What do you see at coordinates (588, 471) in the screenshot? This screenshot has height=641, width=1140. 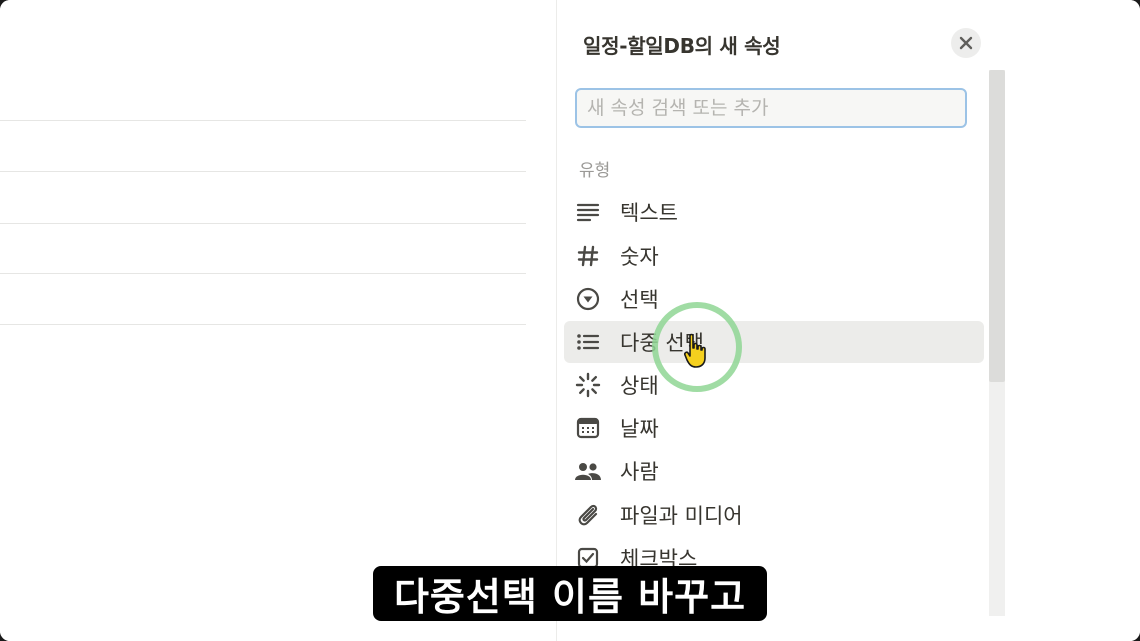 I see `people-icon` at bounding box center [588, 471].